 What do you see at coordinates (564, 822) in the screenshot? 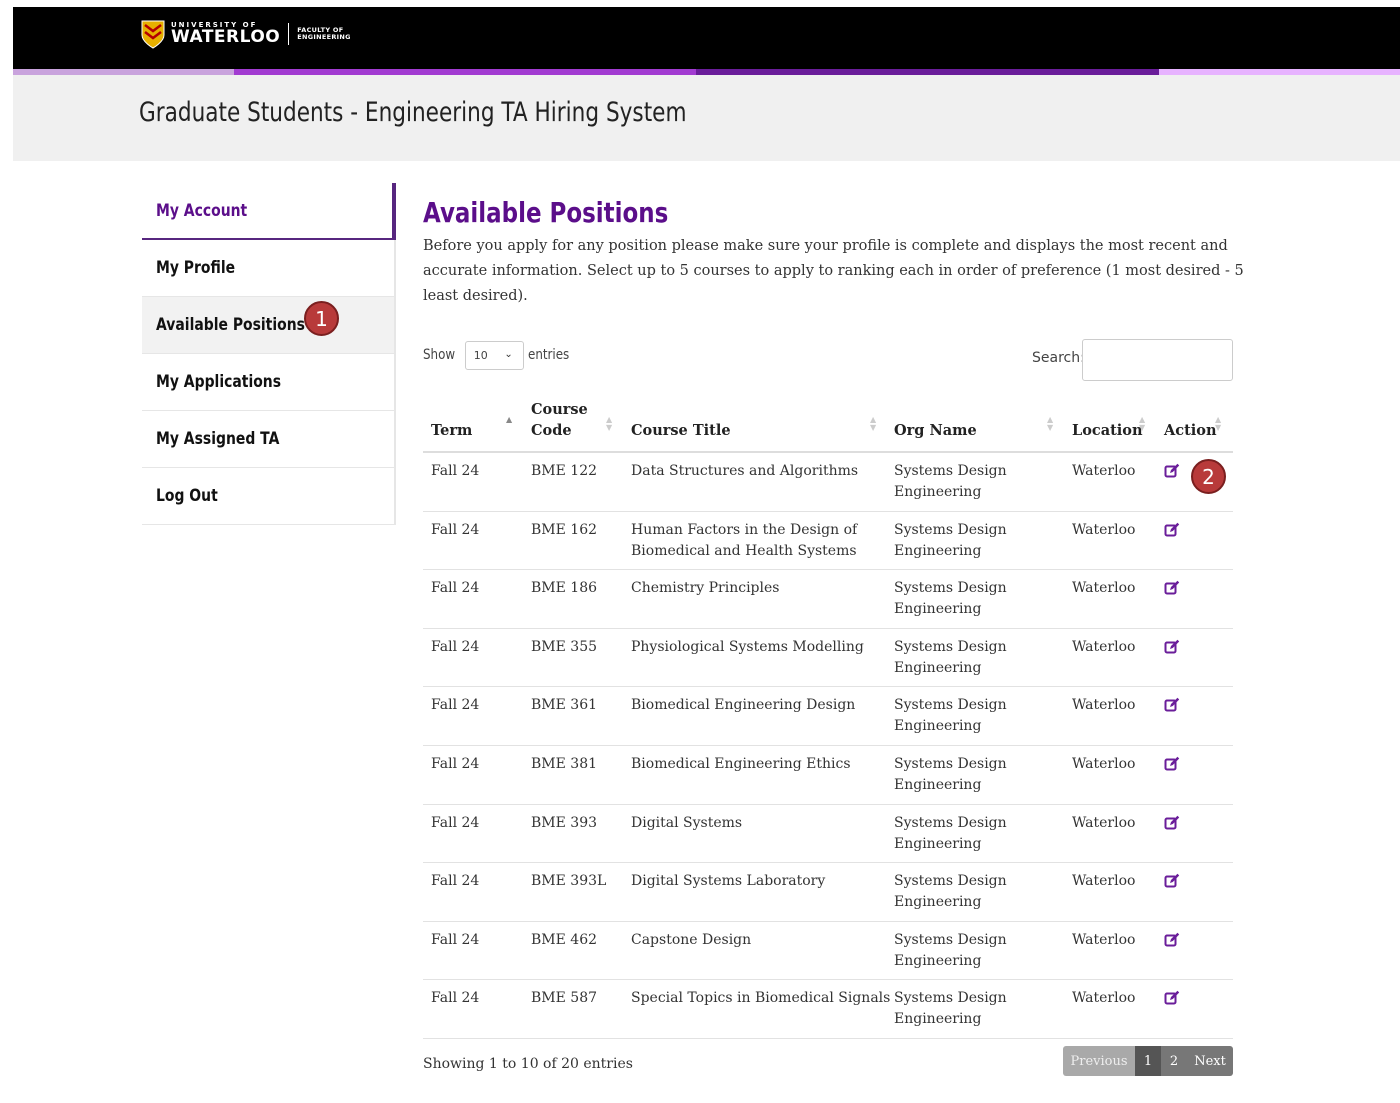
I see `cell-course-code: BME 393` at bounding box center [564, 822].